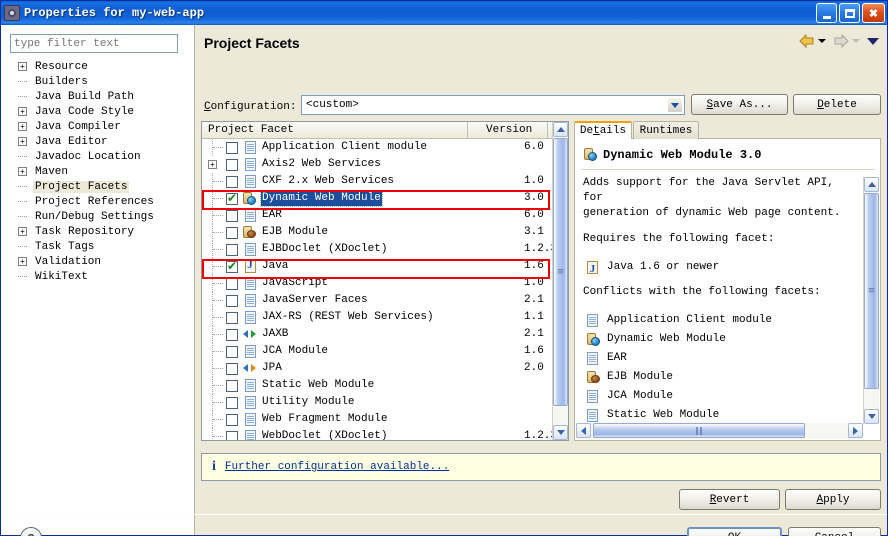 The width and height of the screenshot is (888, 536). I want to click on chevron-down-icon, so click(675, 105).